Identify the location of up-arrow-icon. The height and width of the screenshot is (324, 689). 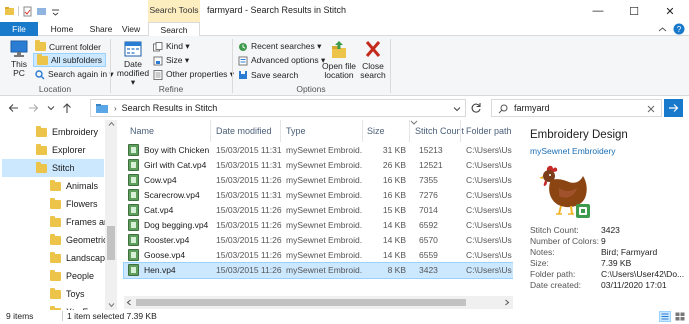
(67, 108).